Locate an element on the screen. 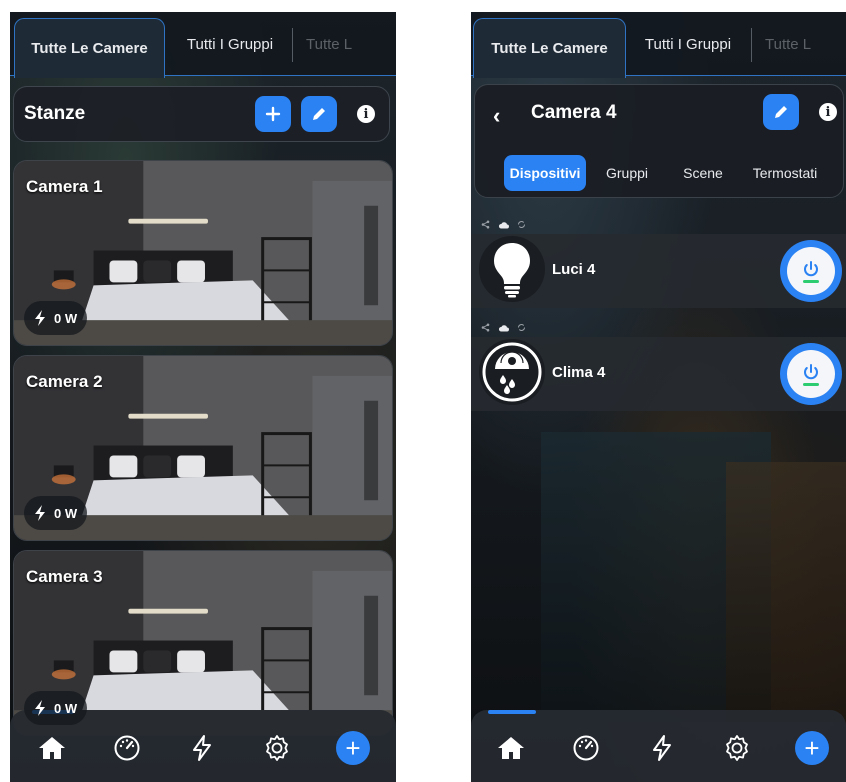 The height and width of the screenshot is (782, 846). background-warm-light is located at coordinates (786, 592).